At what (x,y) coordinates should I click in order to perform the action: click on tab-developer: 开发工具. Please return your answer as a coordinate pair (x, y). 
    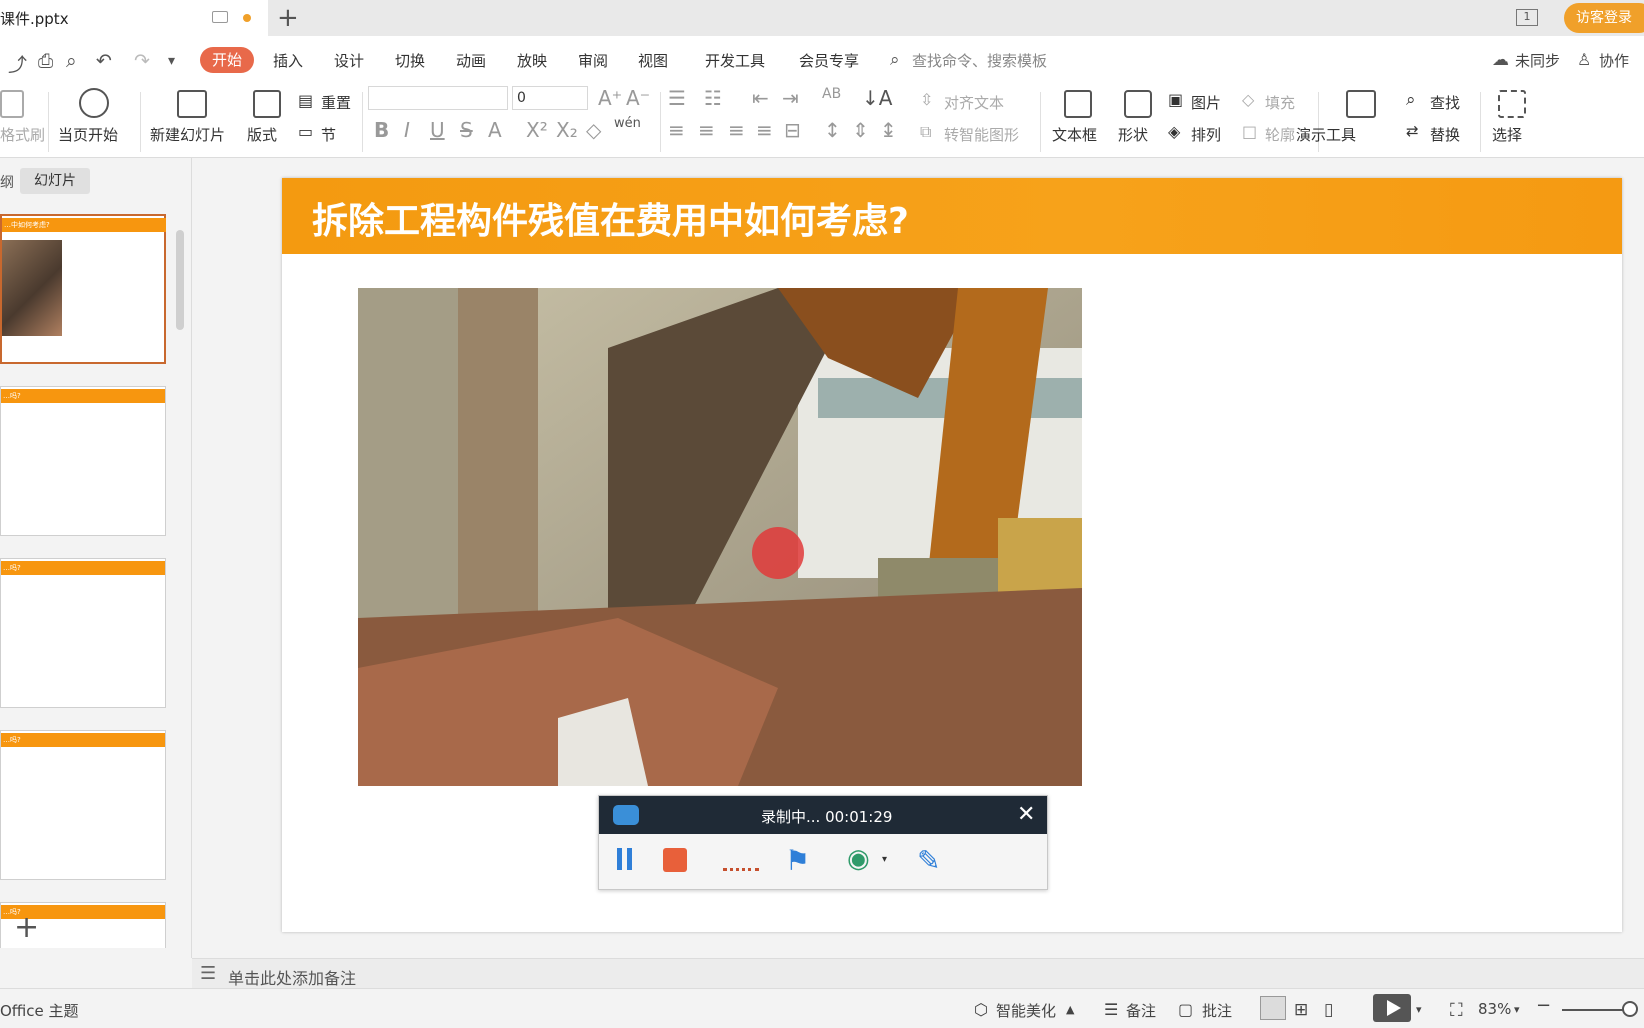
    Looking at the image, I should click on (735, 60).